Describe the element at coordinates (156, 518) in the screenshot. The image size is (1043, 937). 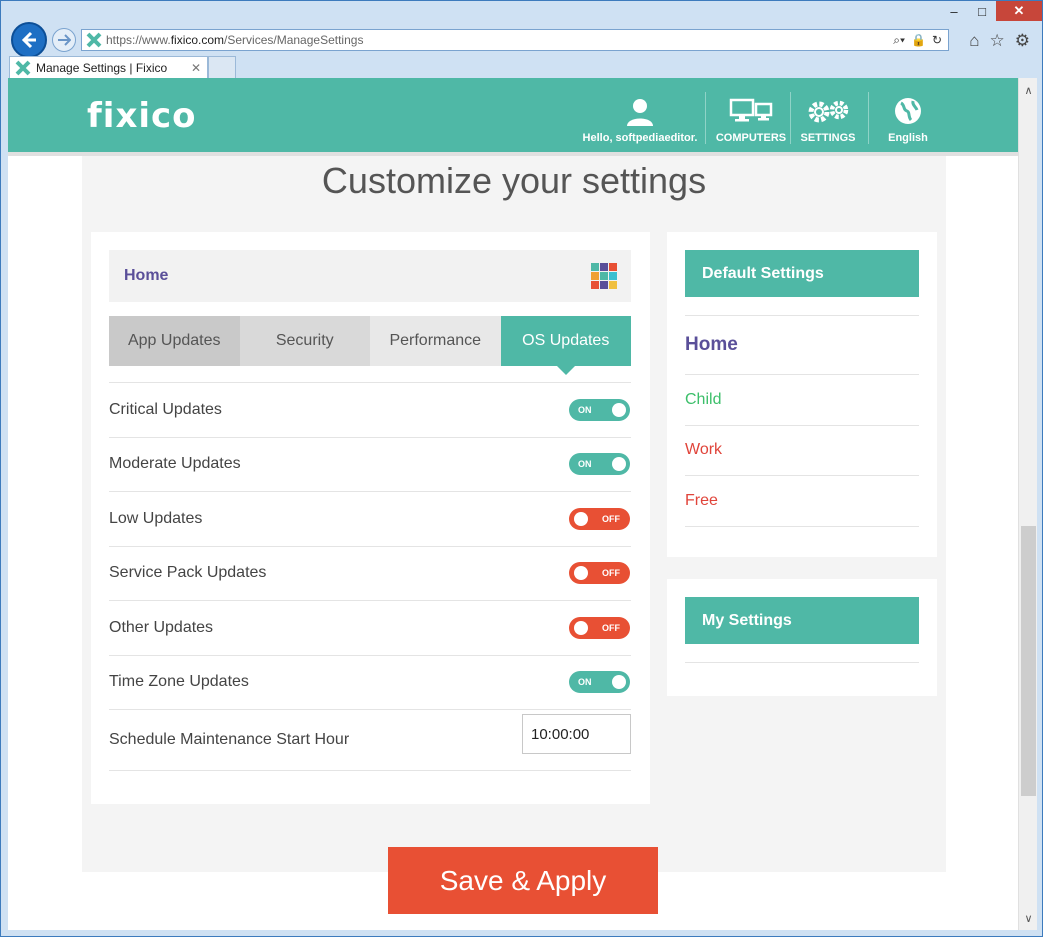
I see `update-label: Low Updates` at that location.